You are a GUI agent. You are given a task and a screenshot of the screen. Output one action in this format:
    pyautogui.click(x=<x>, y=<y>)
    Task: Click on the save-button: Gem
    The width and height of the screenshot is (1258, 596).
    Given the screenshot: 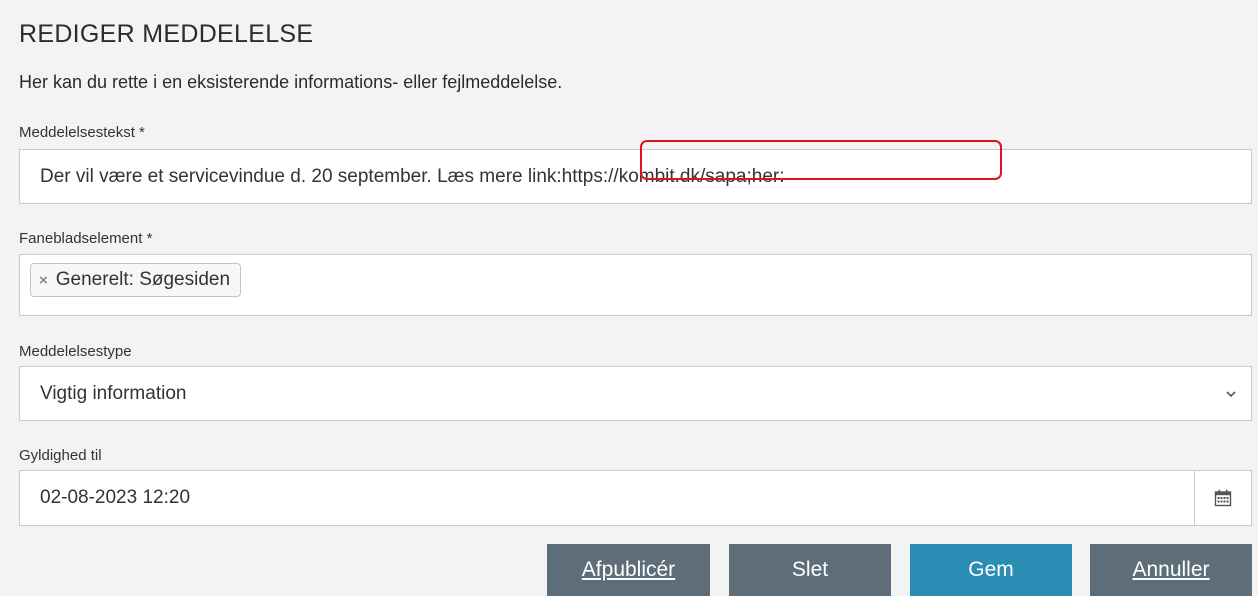 What is the action you would take?
    pyautogui.click(x=991, y=570)
    